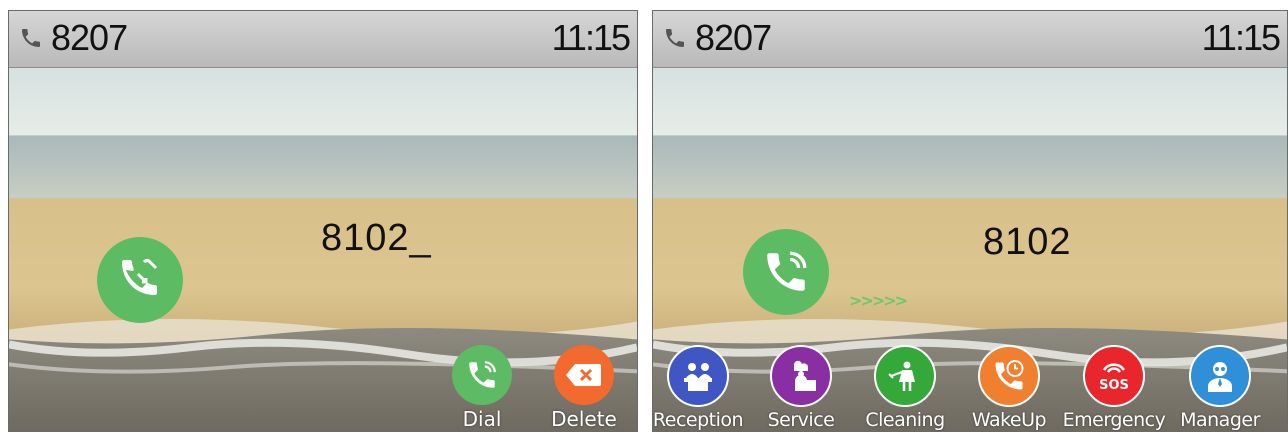 This screenshot has width=1288, height=432. I want to click on emergency-label: Emergency, so click(1114, 420).